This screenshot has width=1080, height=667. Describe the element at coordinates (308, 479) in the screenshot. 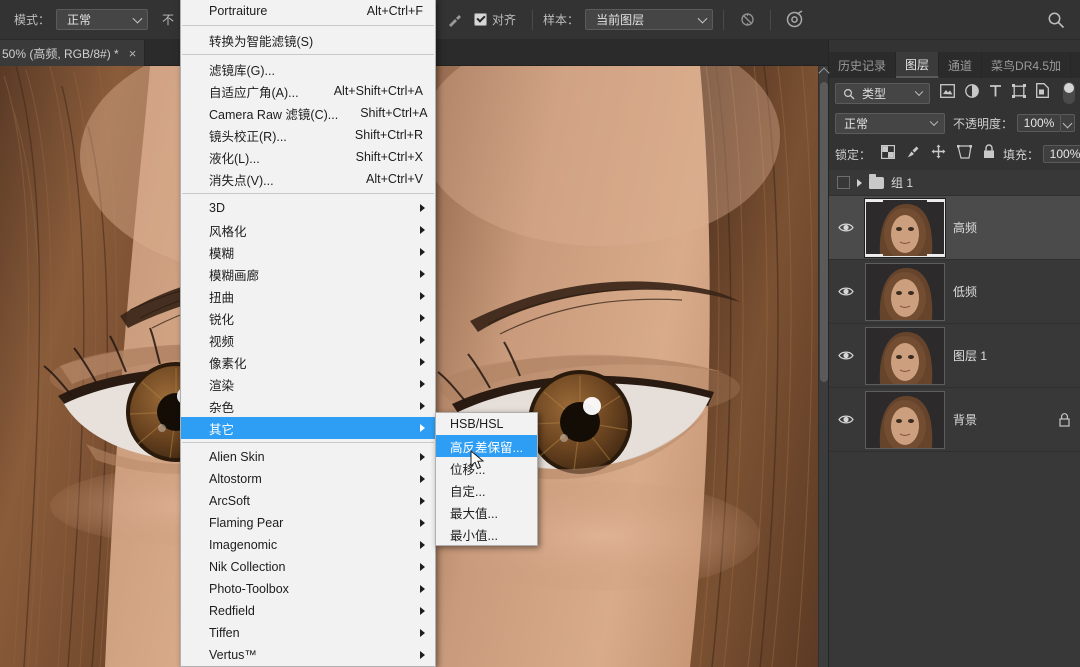

I see `menu-item-altostorm: Altostorm` at that location.